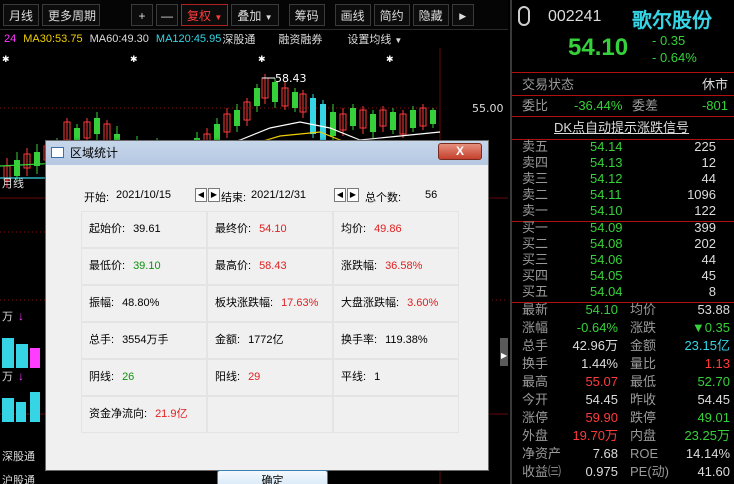 This screenshot has width=734, height=484. What do you see at coordinates (167, 14) in the screenshot?
I see `zoom-out-button: —` at bounding box center [167, 14].